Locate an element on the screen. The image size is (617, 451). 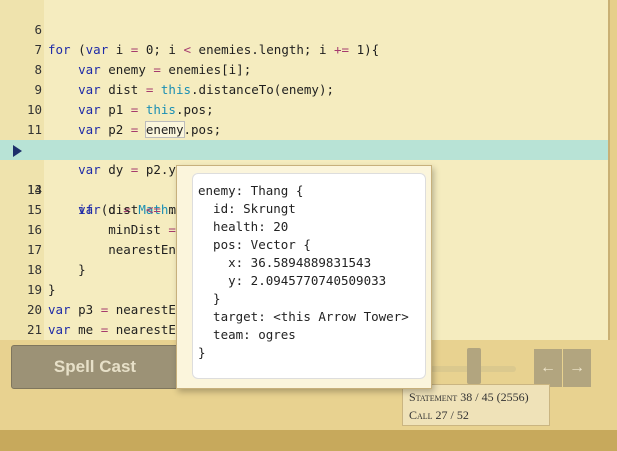
step-back-button: ← is located at coordinates (548, 368).